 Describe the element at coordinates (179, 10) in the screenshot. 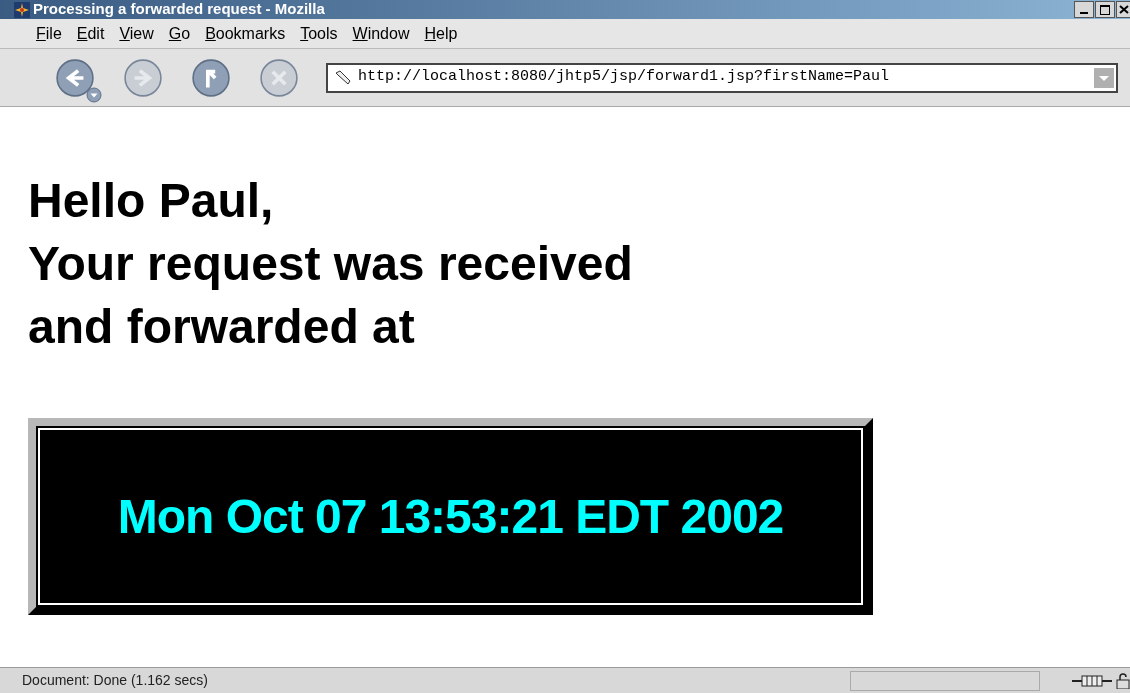

I see `window-title: Processing a forwarded request - Mozilla` at that location.